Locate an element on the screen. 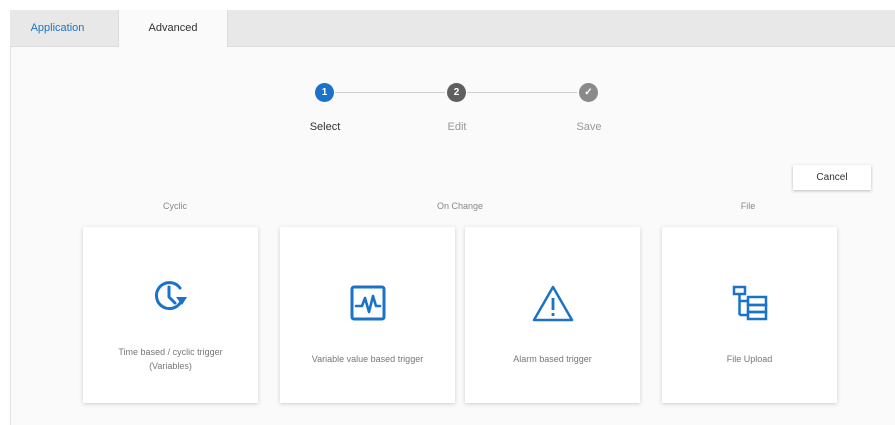  clock-cycle-icon is located at coordinates (170, 297).